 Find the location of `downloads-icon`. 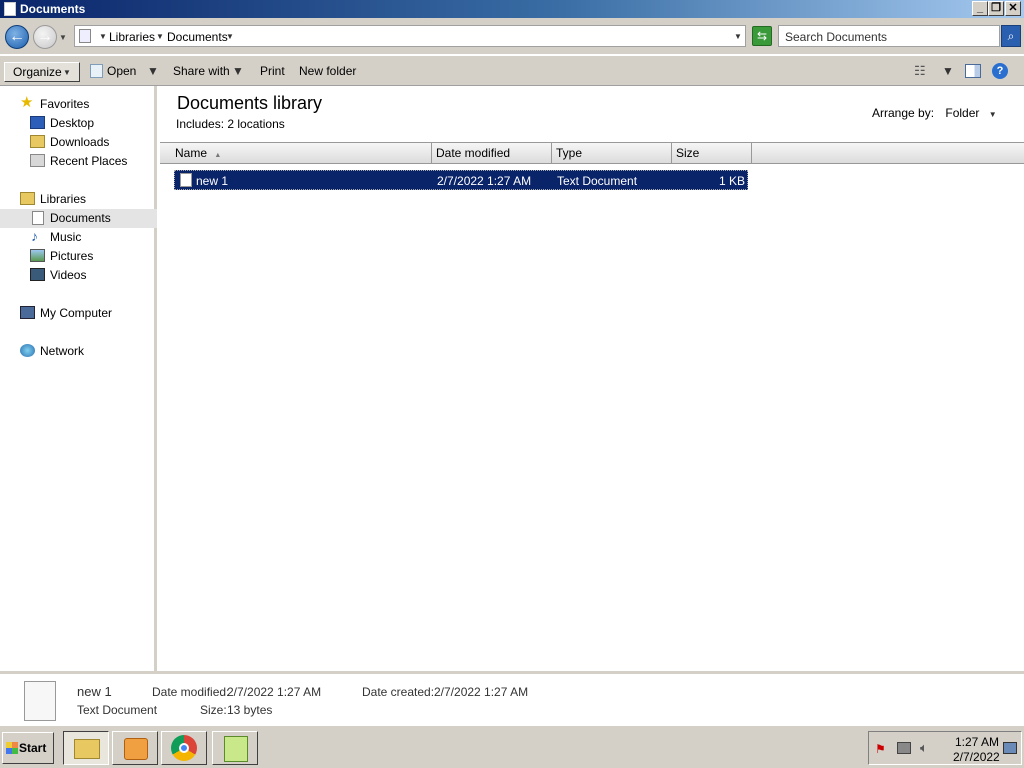

downloads-icon is located at coordinates (37, 141).